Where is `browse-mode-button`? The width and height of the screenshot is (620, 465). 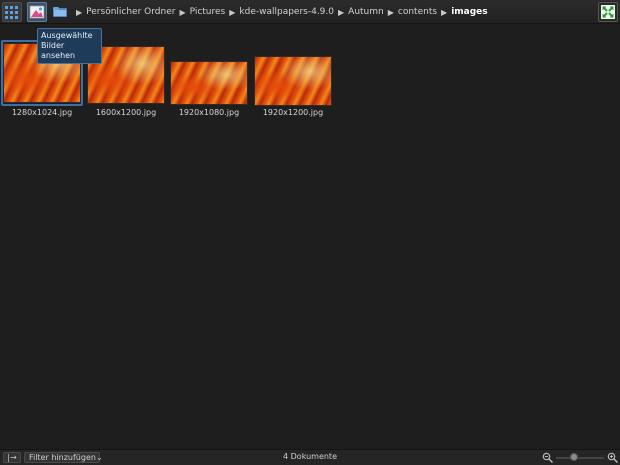 browse-mode-button is located at coordinates (12, 12).